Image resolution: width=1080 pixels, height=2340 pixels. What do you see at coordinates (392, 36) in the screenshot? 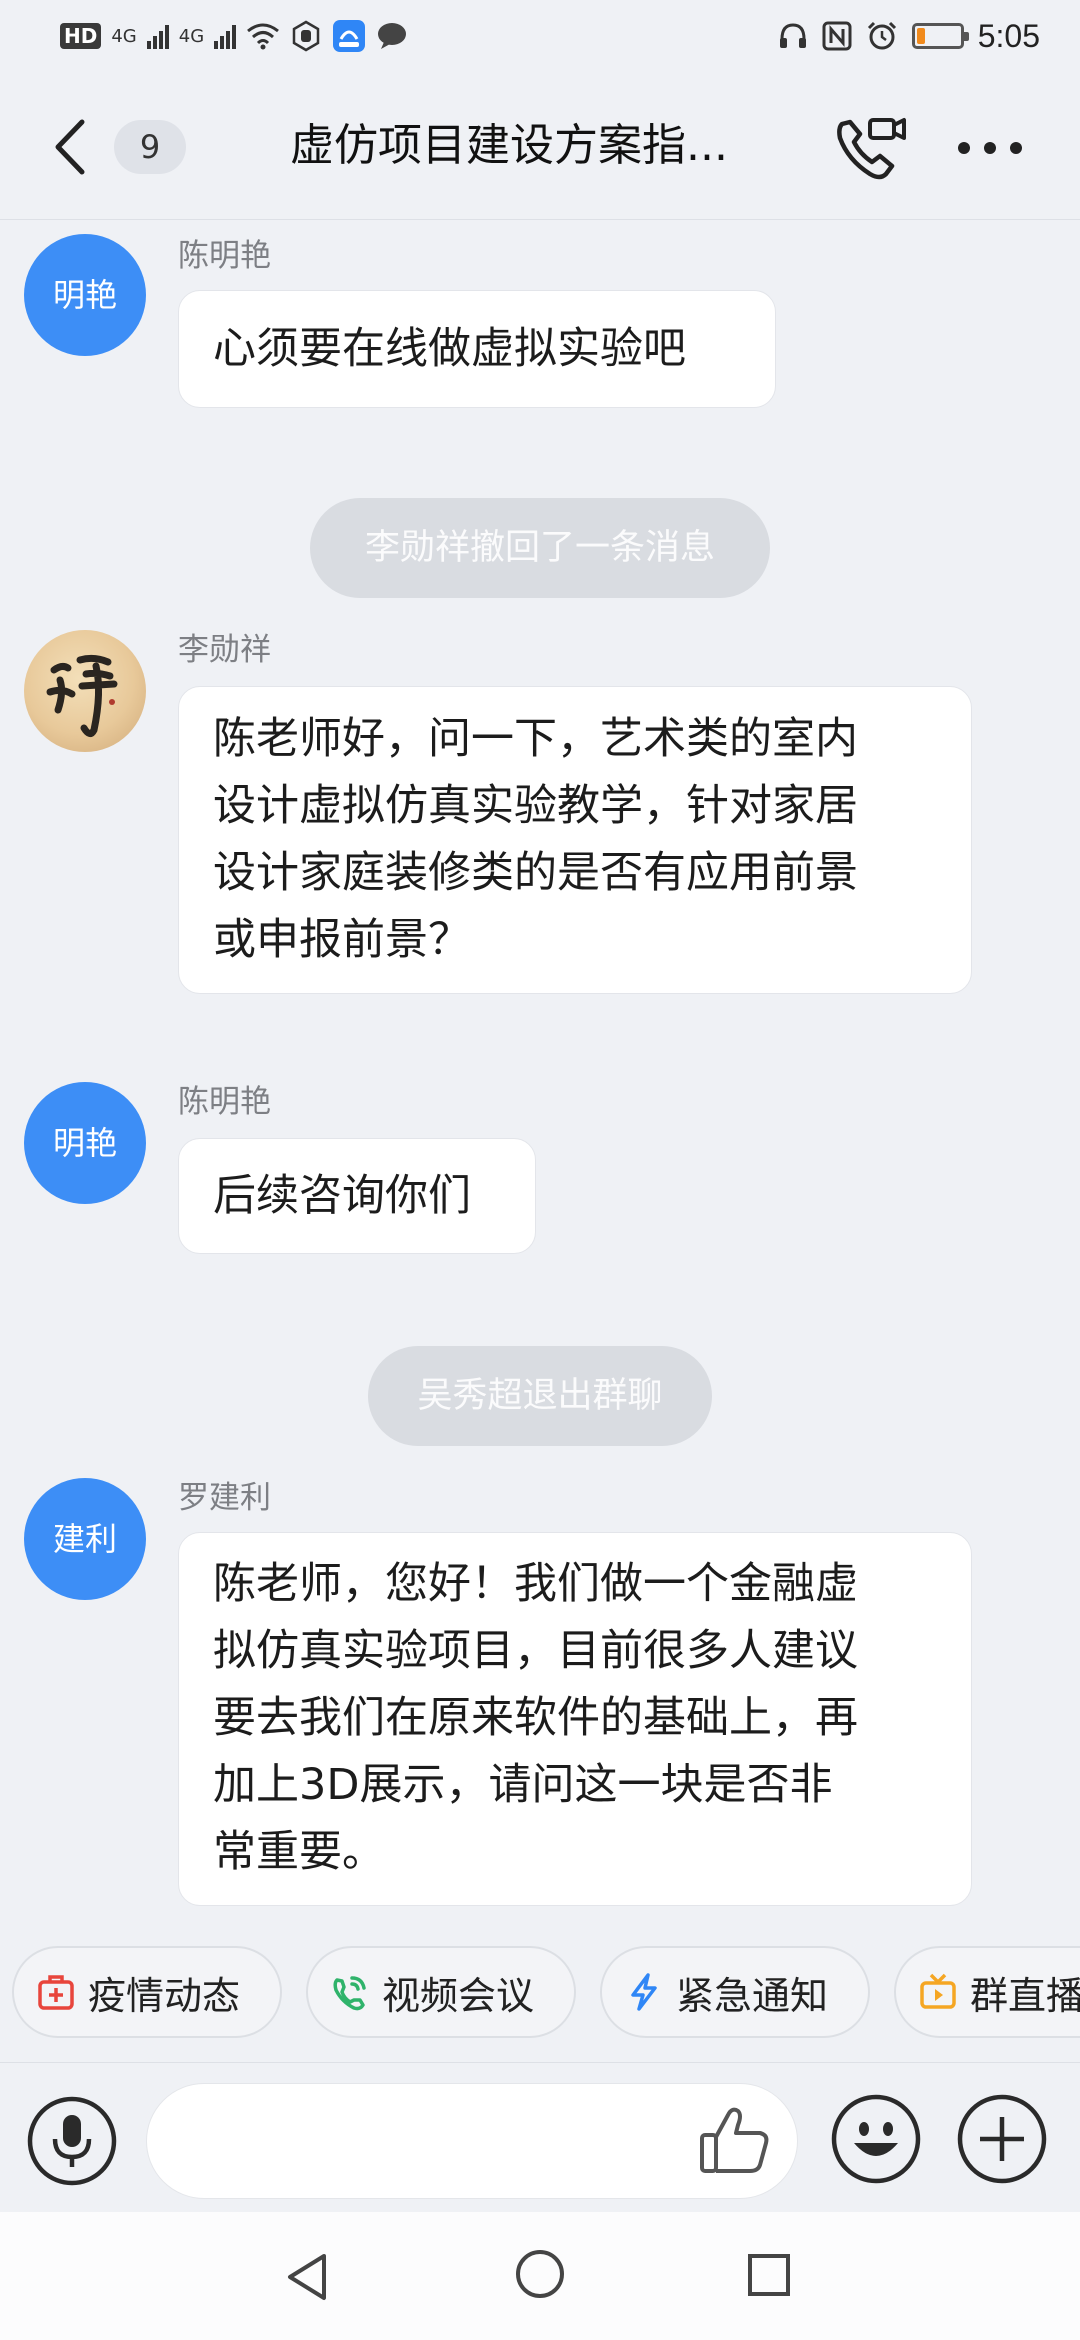
I see `chat-notification-icon` at bounding box center [392, 36].